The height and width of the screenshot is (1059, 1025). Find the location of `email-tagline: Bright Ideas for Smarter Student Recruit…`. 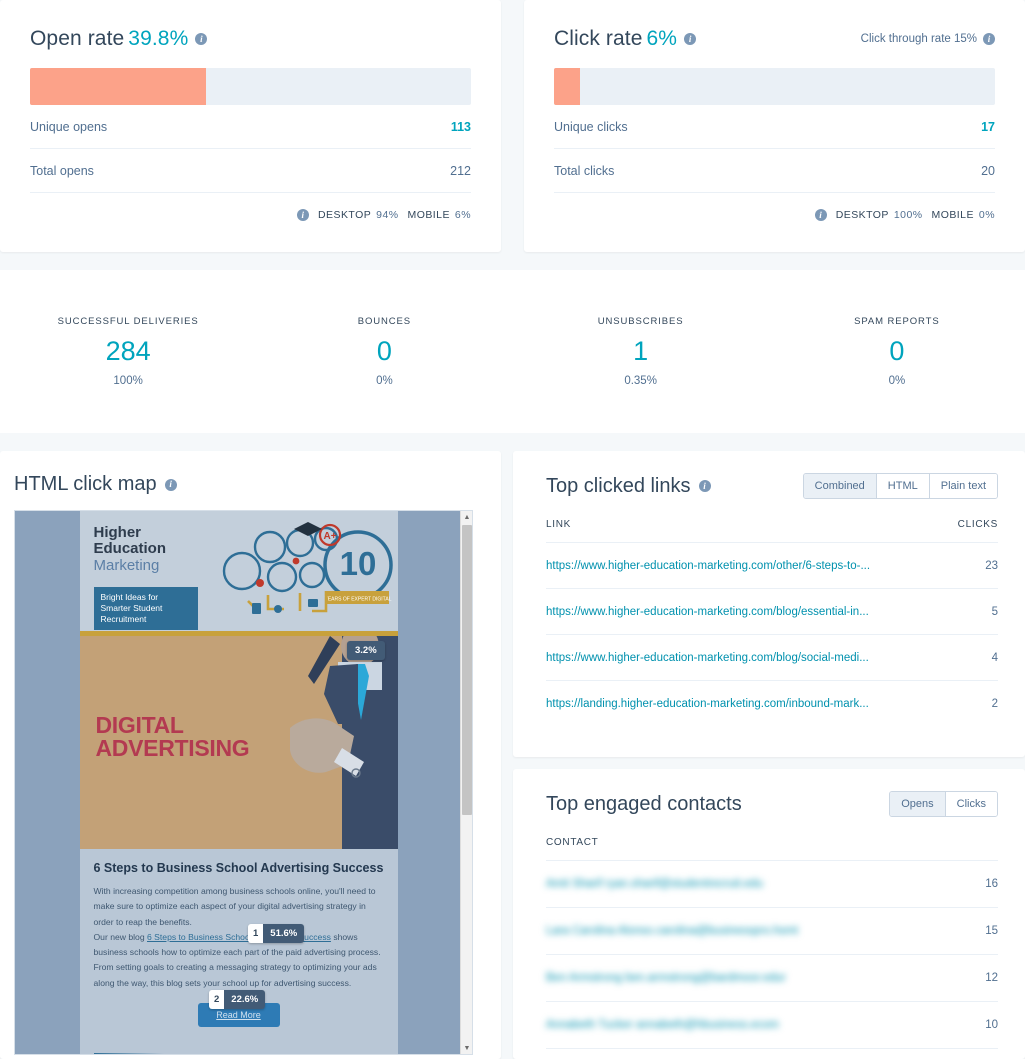

email-tagline: Bright Ideas for Smarter Student Recruit… is located at coordinates (145, 608).